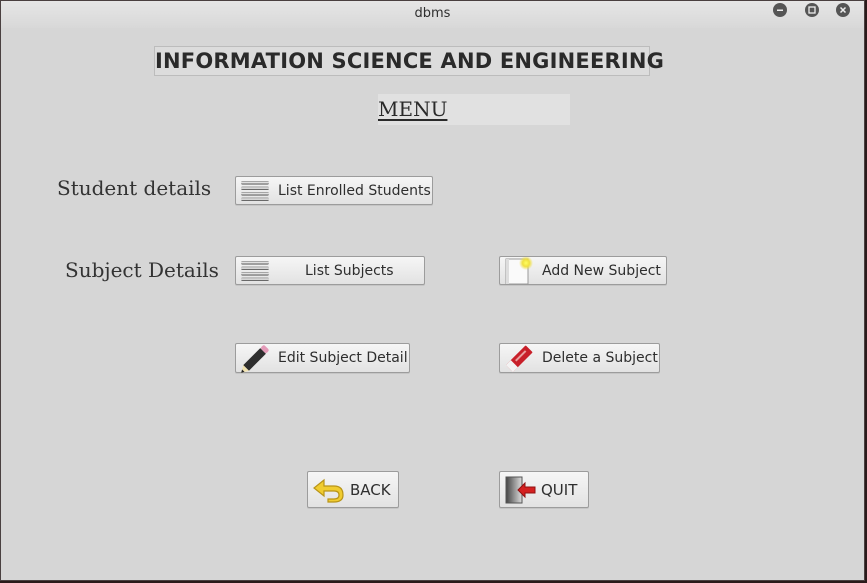  I want to click on maximize-icon, so click(812, 10).